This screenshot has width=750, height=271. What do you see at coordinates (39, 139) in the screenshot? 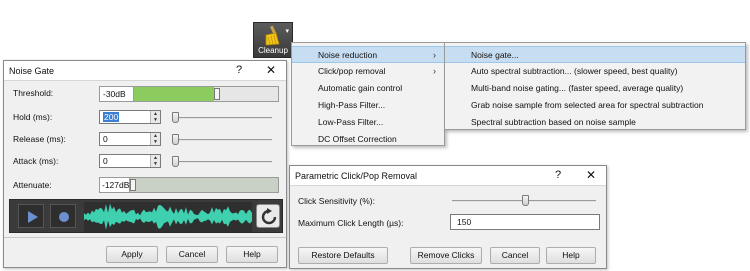
I see `release-label: Release (ms):` at bounding box center [39, 139].